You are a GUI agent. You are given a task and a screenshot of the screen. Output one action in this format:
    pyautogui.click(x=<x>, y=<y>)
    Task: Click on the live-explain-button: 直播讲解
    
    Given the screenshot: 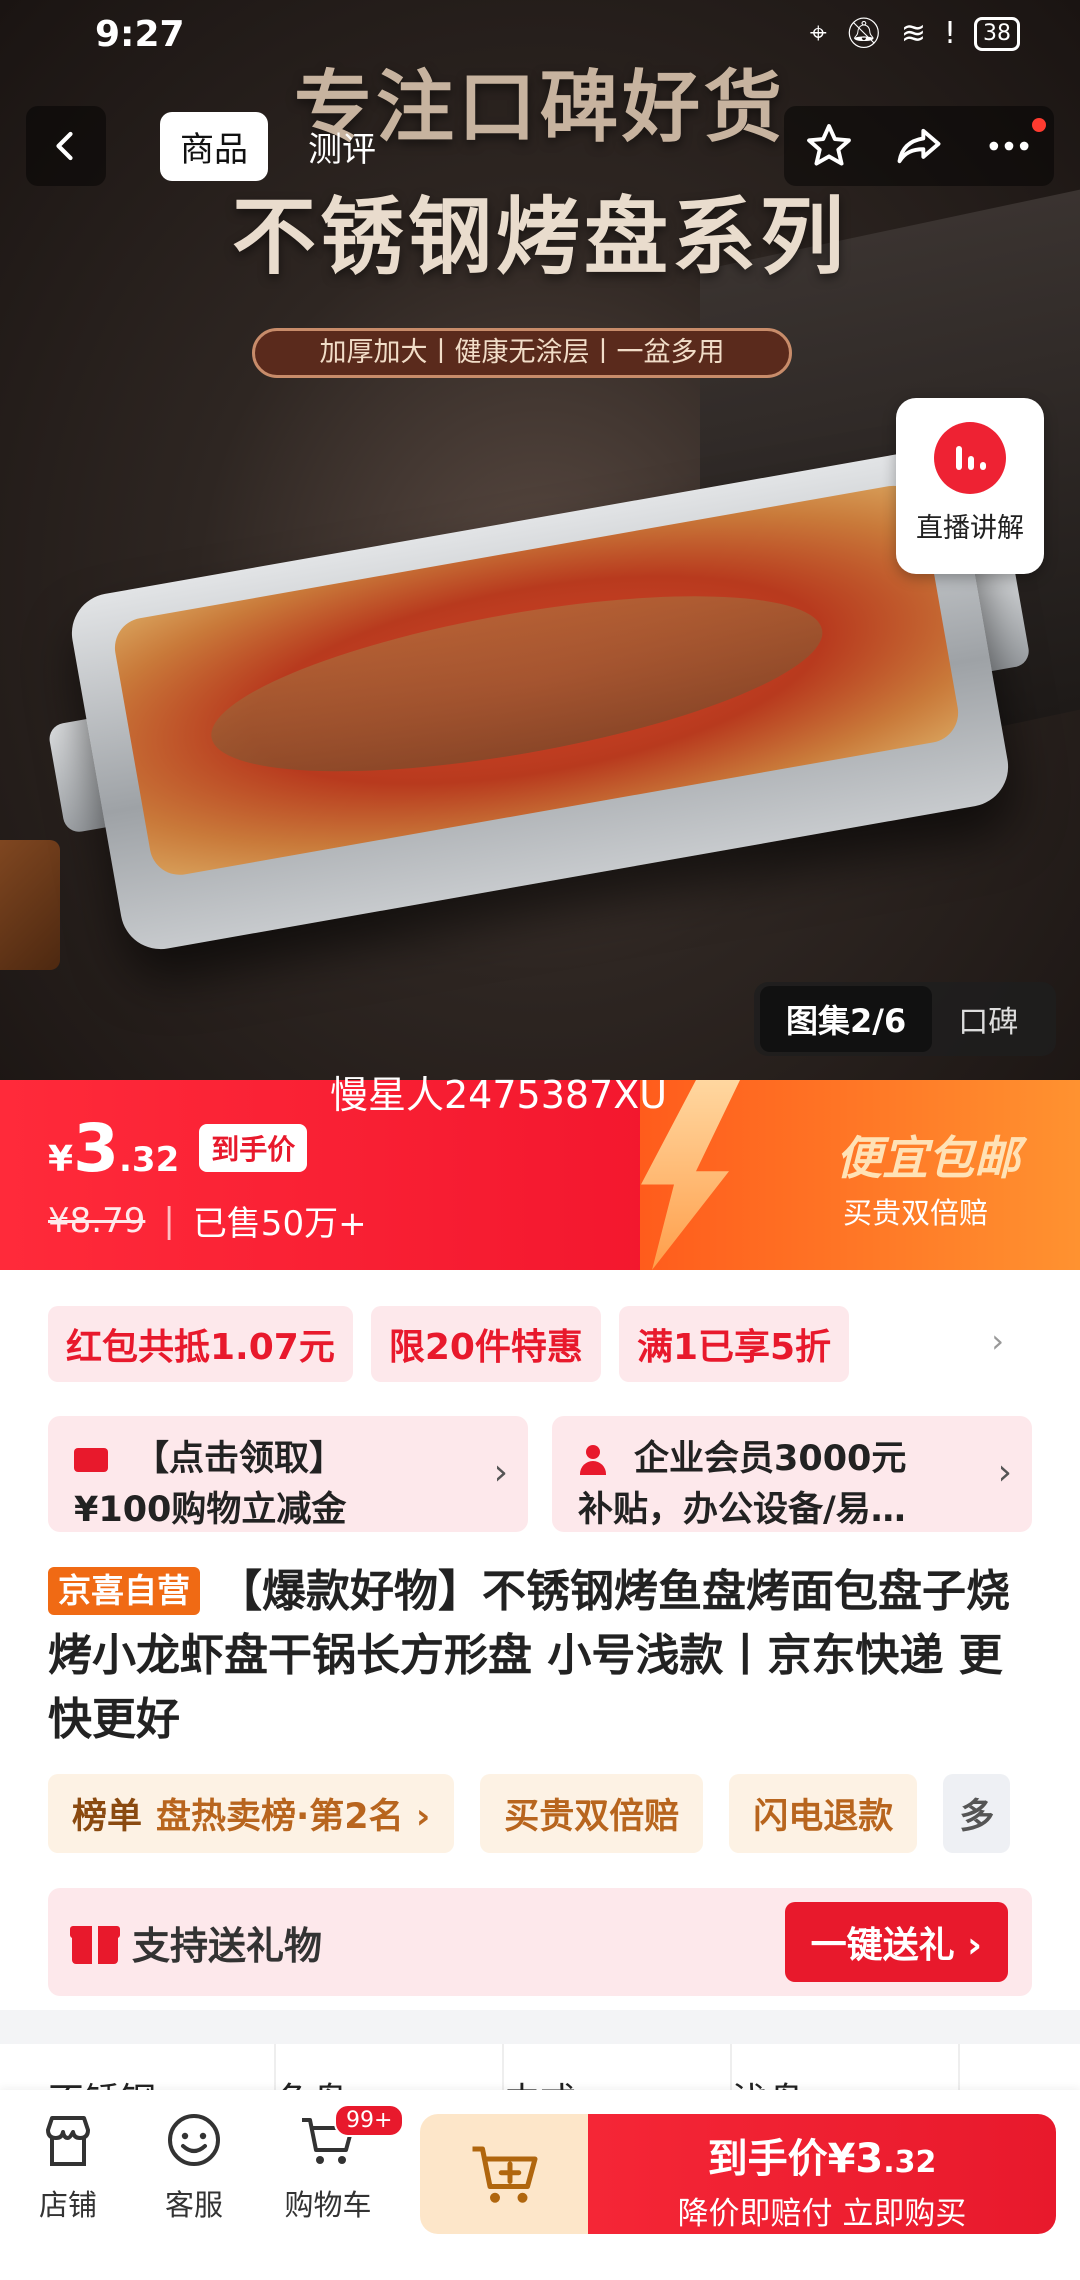 What is the action you would take?
    pyautogui.click(x=970, y=486)
    